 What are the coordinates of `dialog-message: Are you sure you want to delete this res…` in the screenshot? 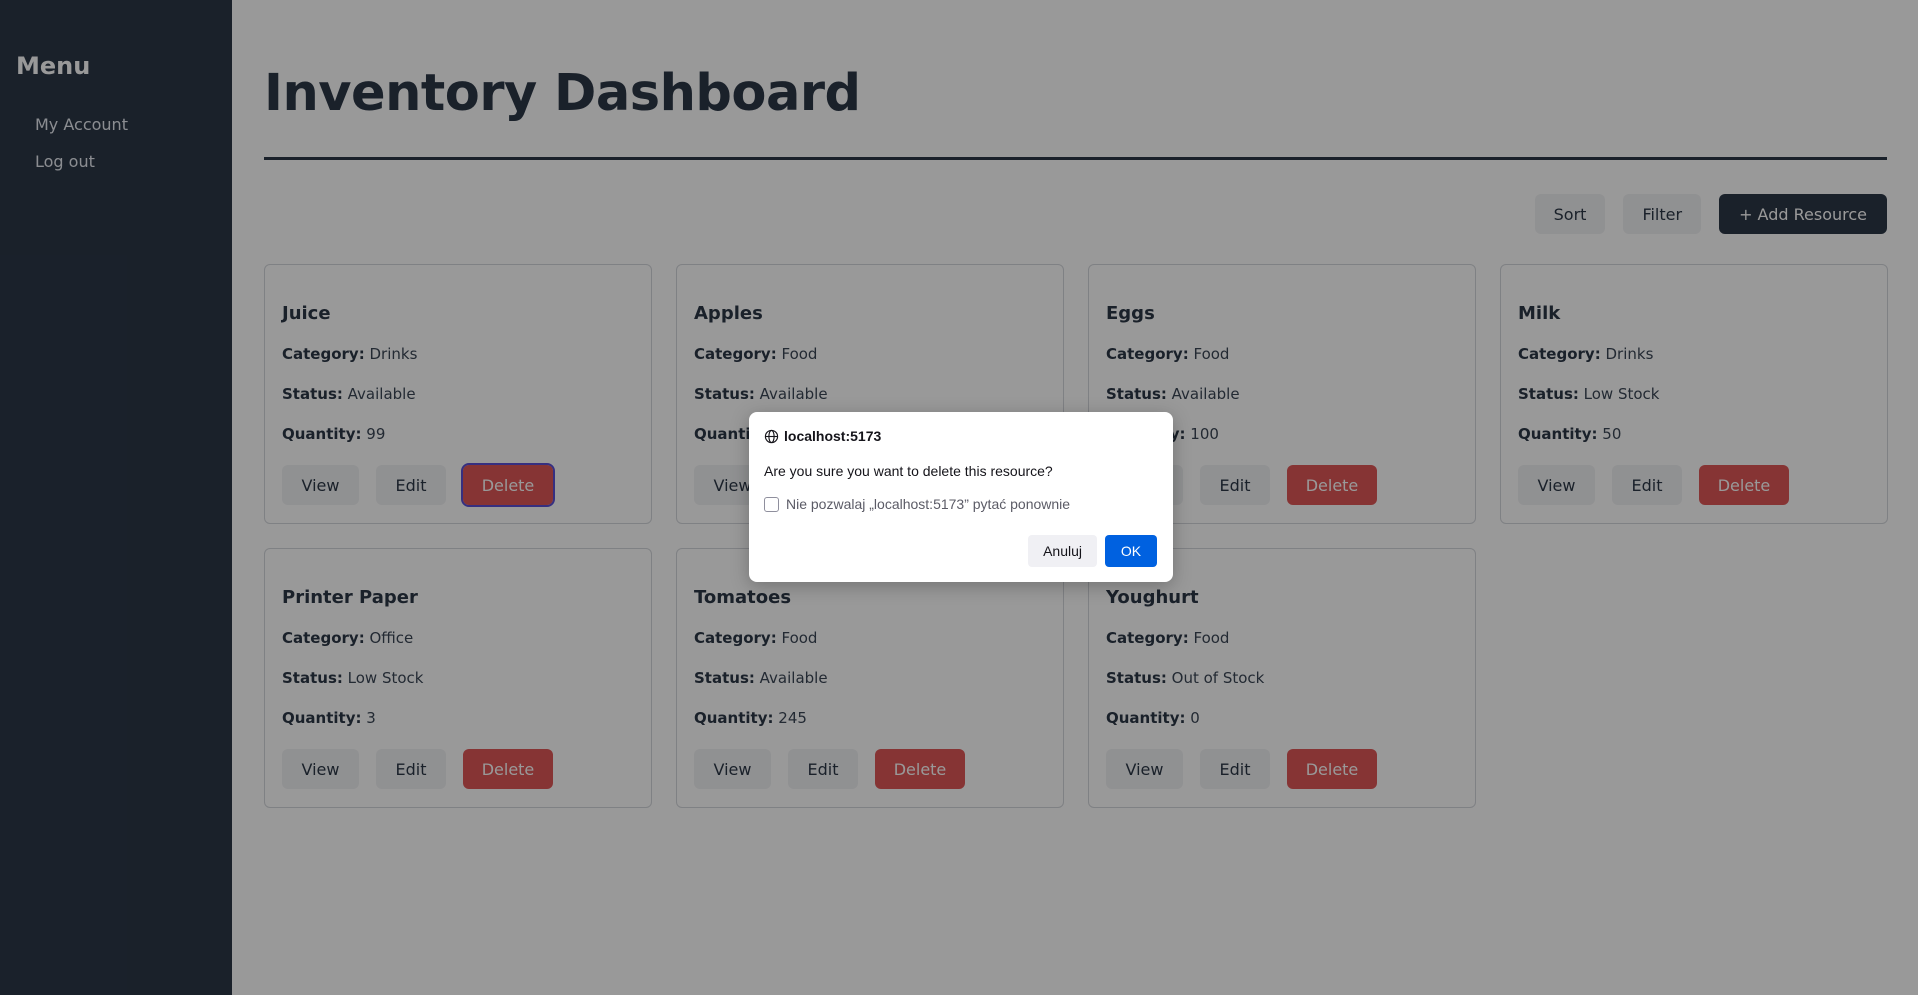 It's located at (908, 471).